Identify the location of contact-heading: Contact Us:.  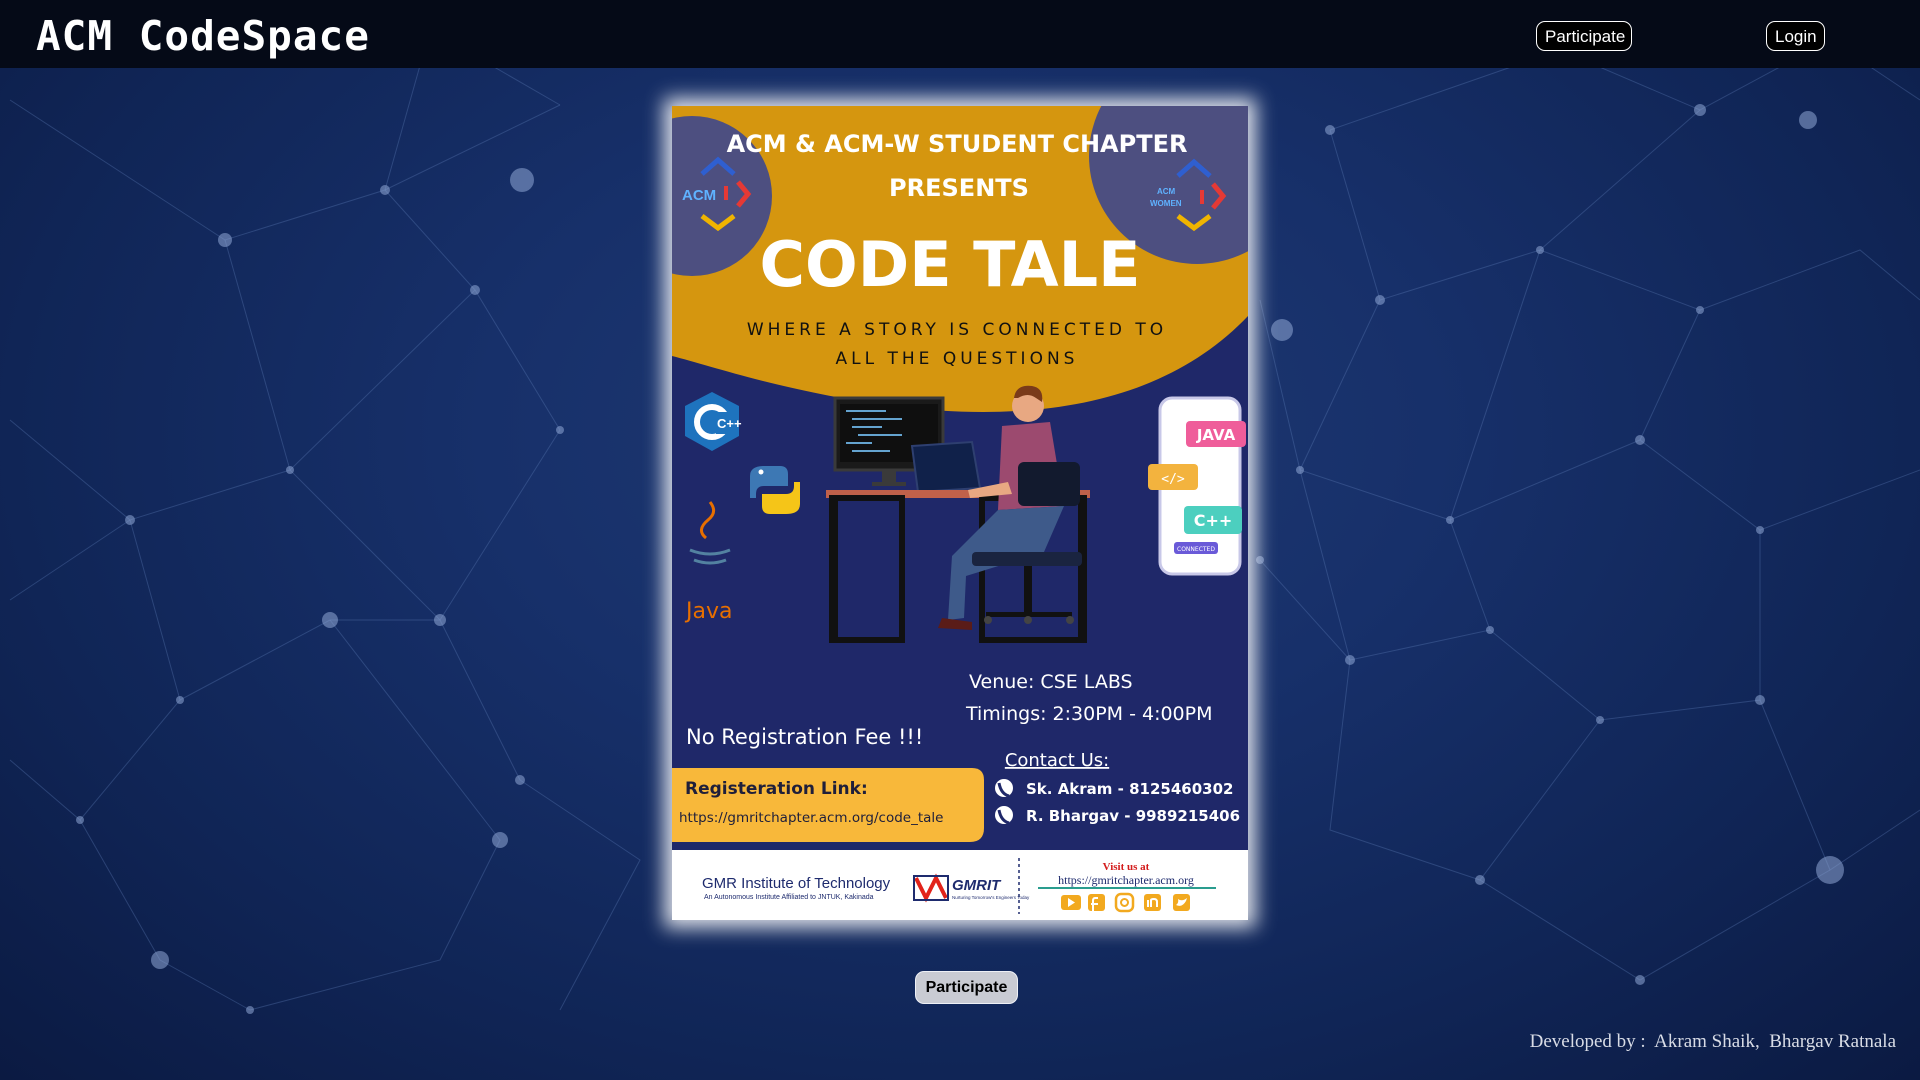
(1057, 760).